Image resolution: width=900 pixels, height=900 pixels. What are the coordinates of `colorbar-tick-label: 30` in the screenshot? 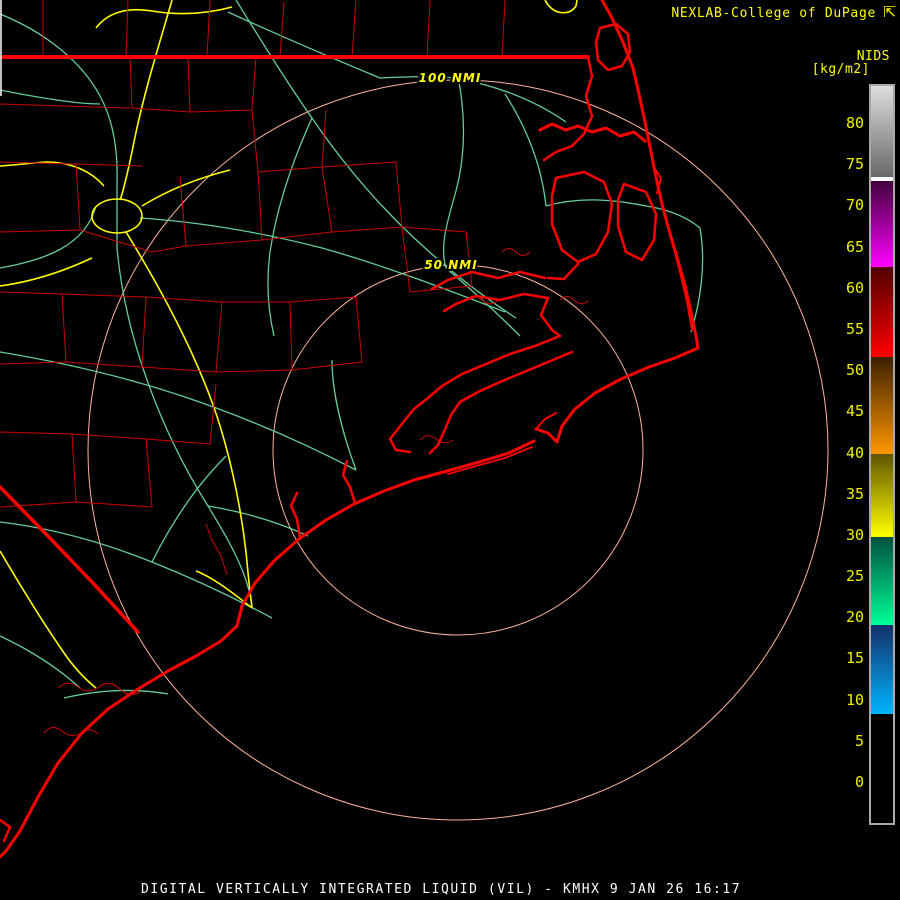 It's located at (854, 534).